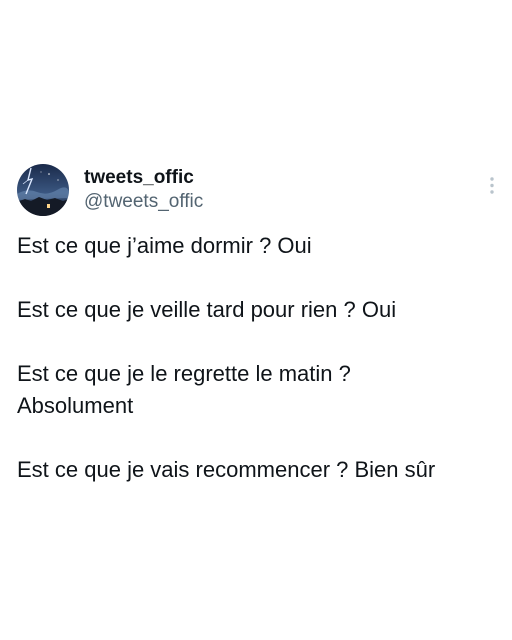 The height and width of the screenshot is (640, 512). I want to click on night-sky-lightning-avatar-icon, so click(43, 190).